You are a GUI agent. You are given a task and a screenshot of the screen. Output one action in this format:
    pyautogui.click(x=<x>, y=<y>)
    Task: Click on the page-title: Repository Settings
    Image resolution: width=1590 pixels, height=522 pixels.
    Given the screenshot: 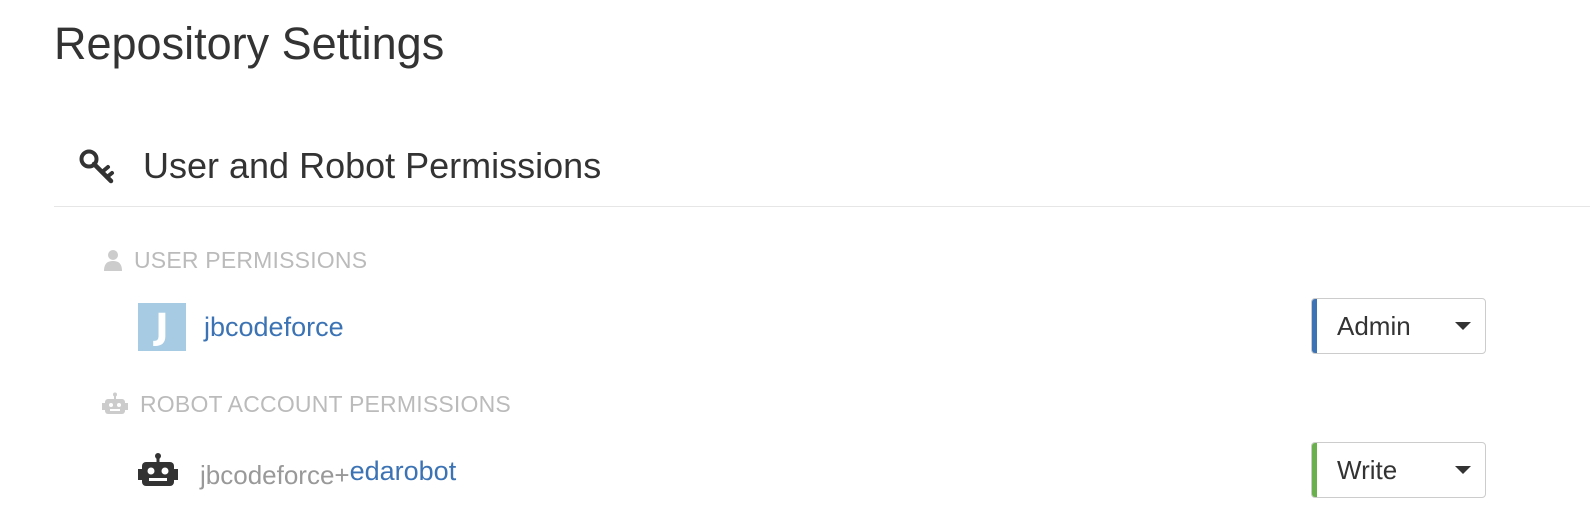 What is the action you would take?
    pyautogui.click(x=249, y=43)
    